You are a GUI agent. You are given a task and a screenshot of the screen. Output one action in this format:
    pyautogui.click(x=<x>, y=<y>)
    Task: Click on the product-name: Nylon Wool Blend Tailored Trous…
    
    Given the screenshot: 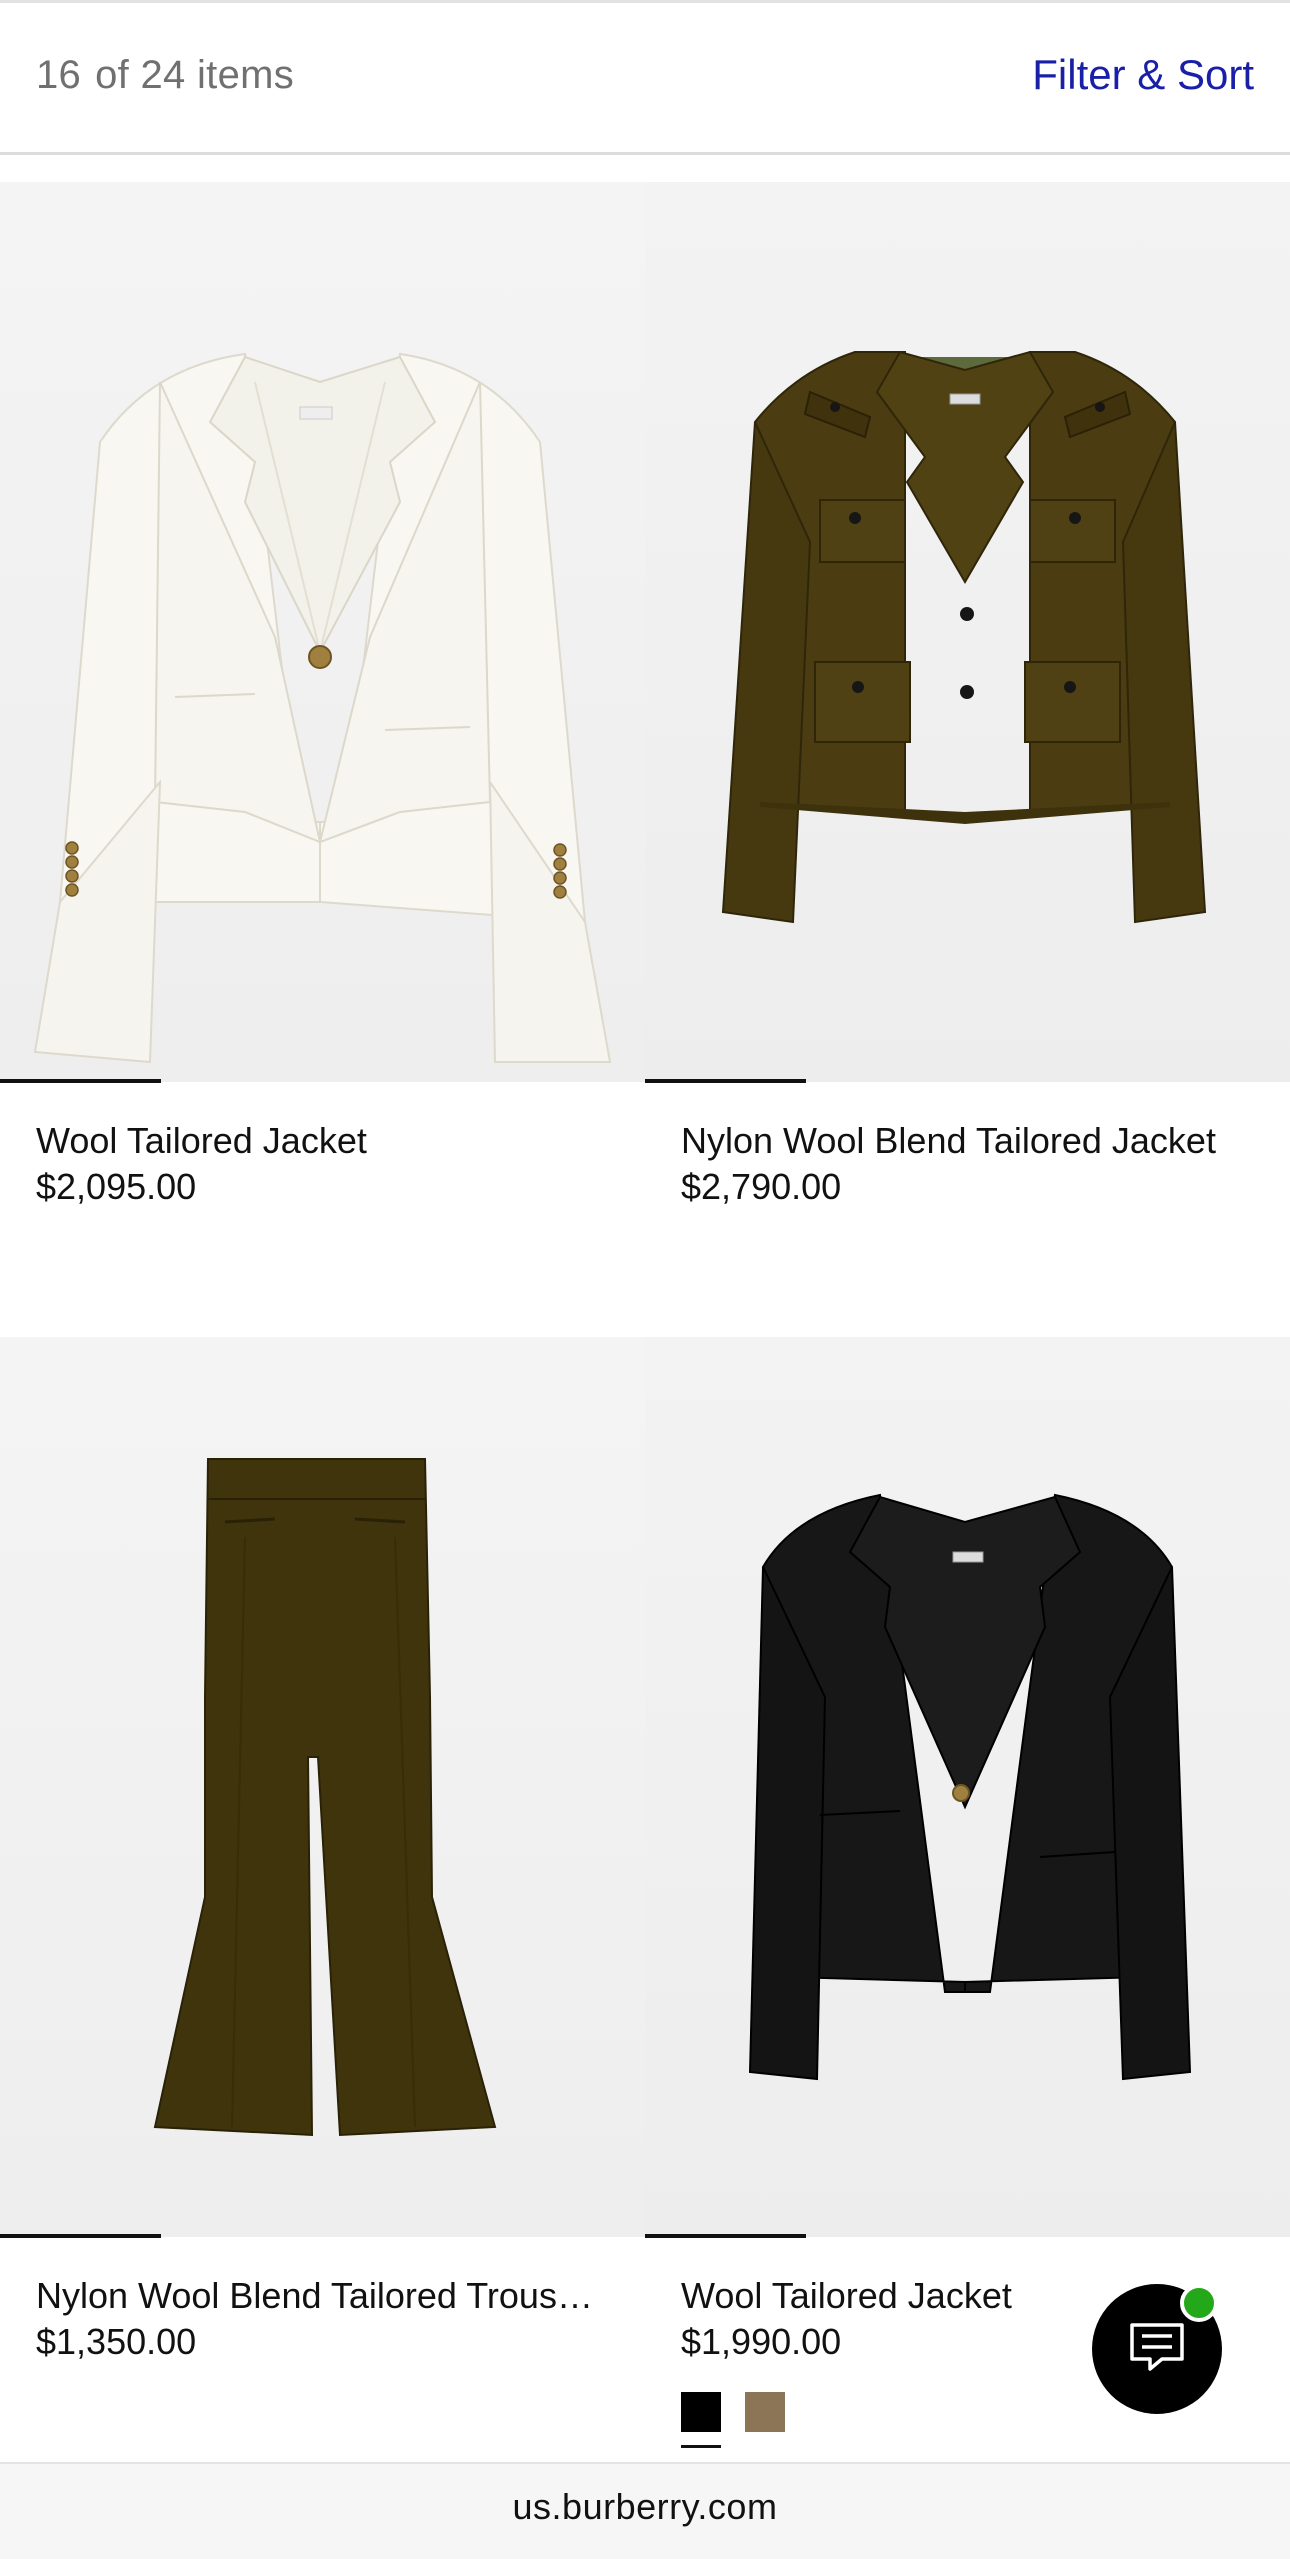 What is the action you would take?
    pyautogui.click(x=314, y=2296)
    